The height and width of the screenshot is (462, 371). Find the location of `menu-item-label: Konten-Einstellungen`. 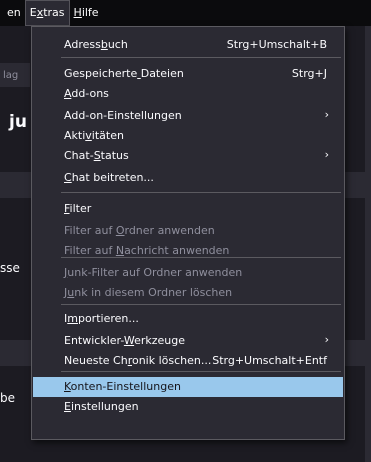

menu-item-label: Konten-Einstellungen is located at coordinates (122, 386).